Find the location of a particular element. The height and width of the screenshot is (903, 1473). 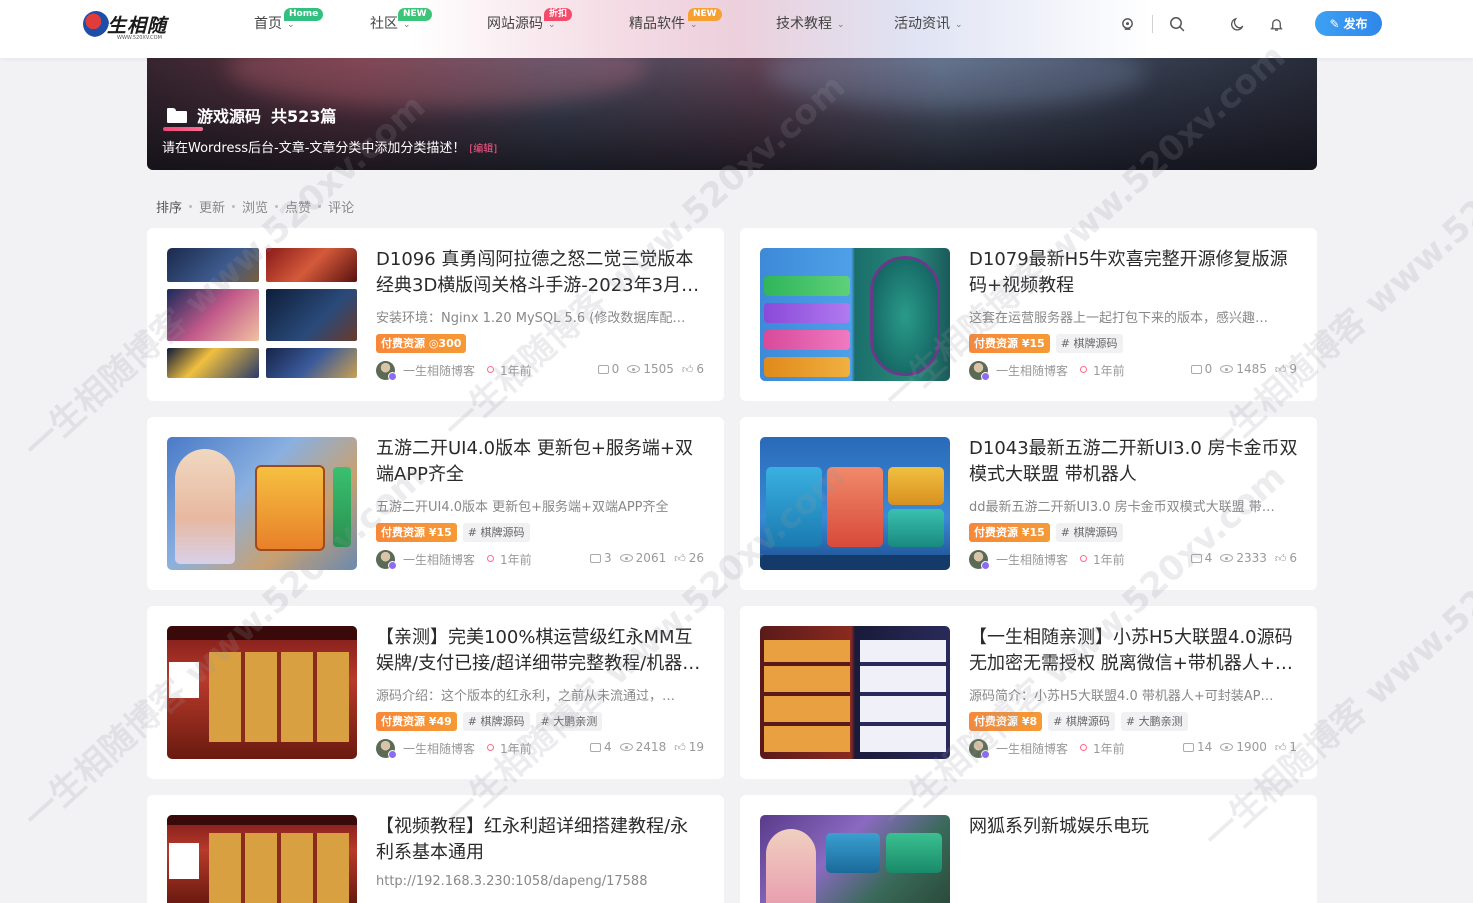

game-table is located at coordinates (905, 316).